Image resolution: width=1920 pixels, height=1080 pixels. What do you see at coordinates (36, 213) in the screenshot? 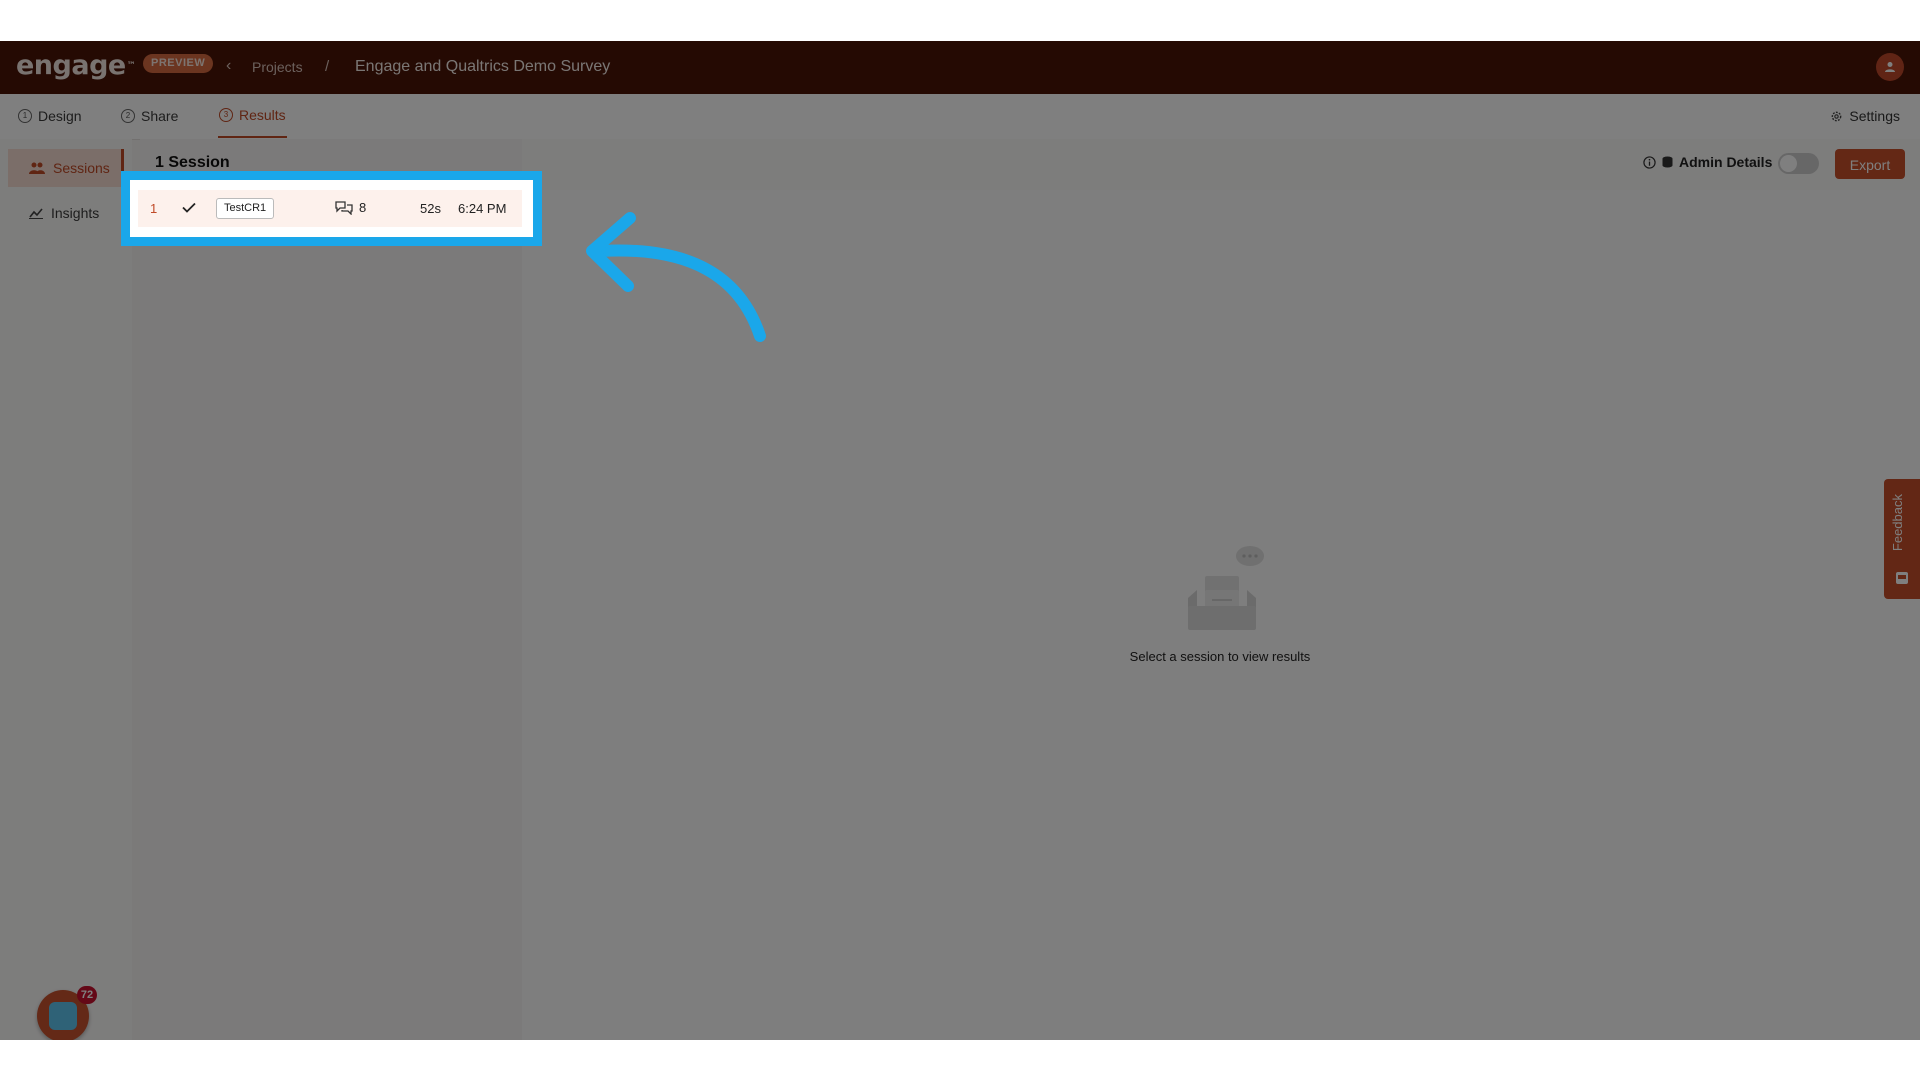
I see `chart-icon` at bounding box center [36, 213].